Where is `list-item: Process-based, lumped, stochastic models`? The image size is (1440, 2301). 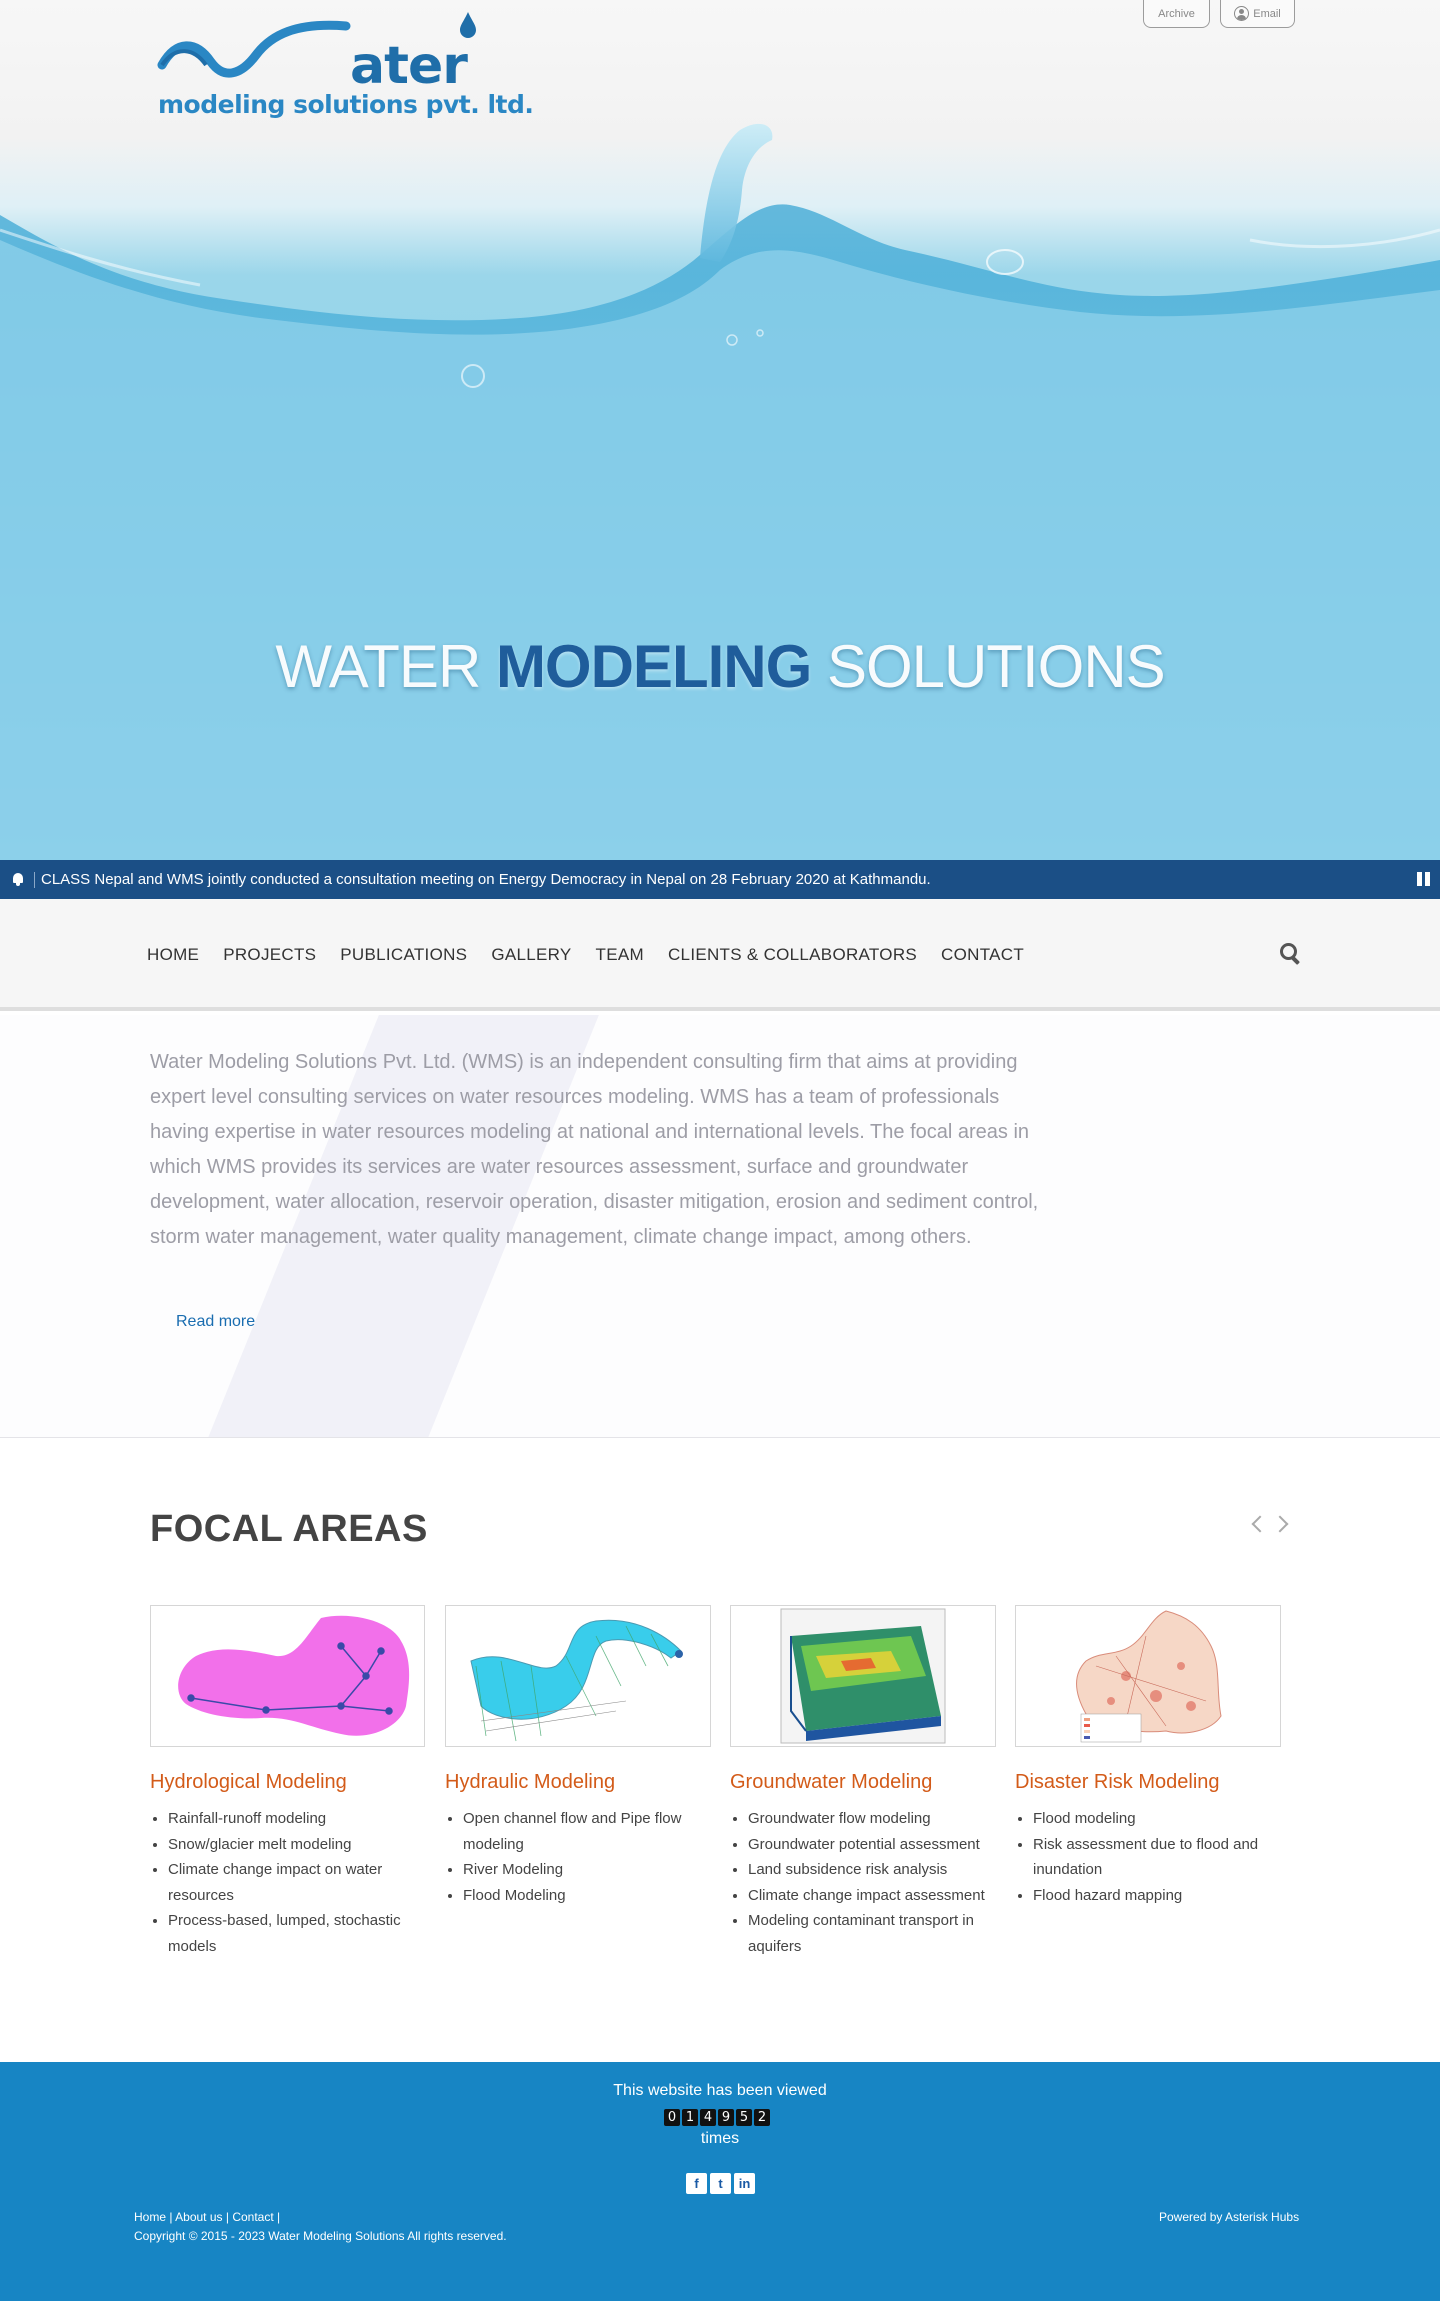
list-item: Process-based, lumped, stochastic models is located at coordinates (296, 1933).